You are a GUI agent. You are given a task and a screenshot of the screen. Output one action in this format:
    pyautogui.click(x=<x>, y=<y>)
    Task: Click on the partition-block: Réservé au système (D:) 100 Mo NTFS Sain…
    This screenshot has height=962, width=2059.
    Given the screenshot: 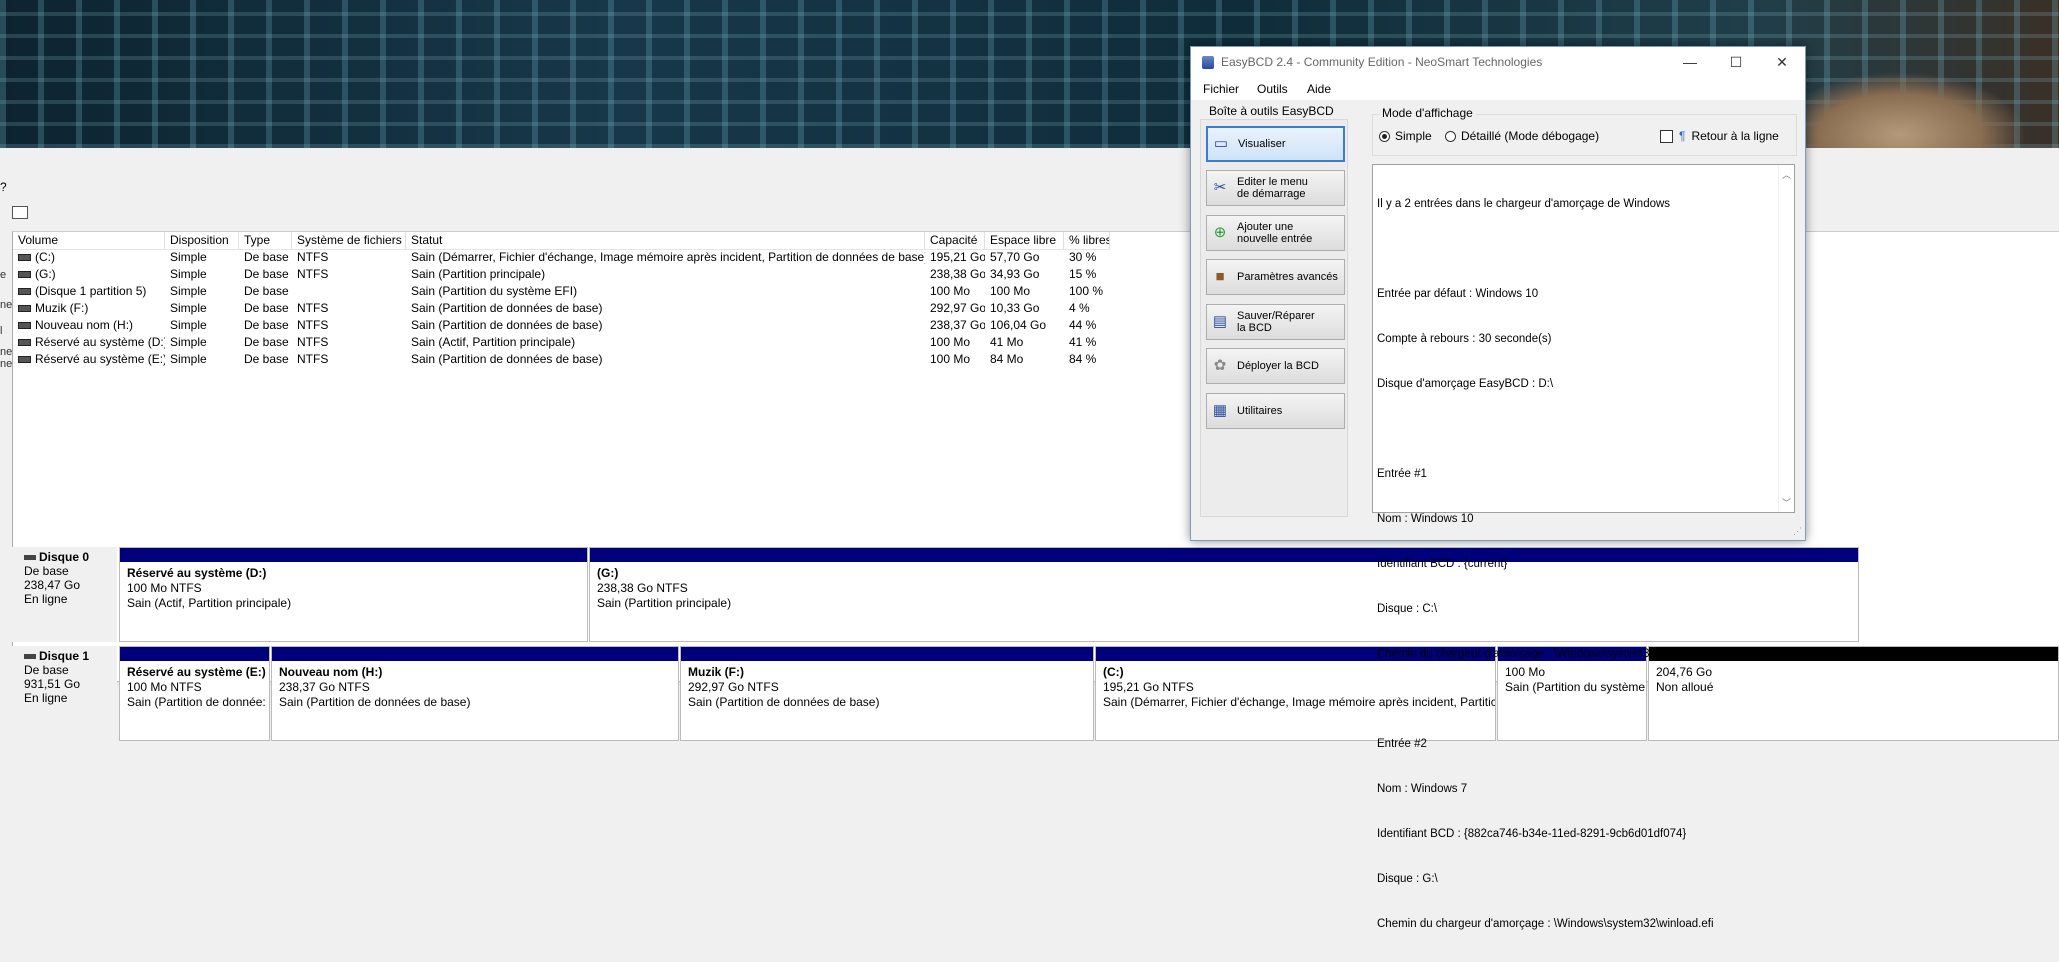 What is the action you would take?
    pyautogui.click(x=353, y=594)
    